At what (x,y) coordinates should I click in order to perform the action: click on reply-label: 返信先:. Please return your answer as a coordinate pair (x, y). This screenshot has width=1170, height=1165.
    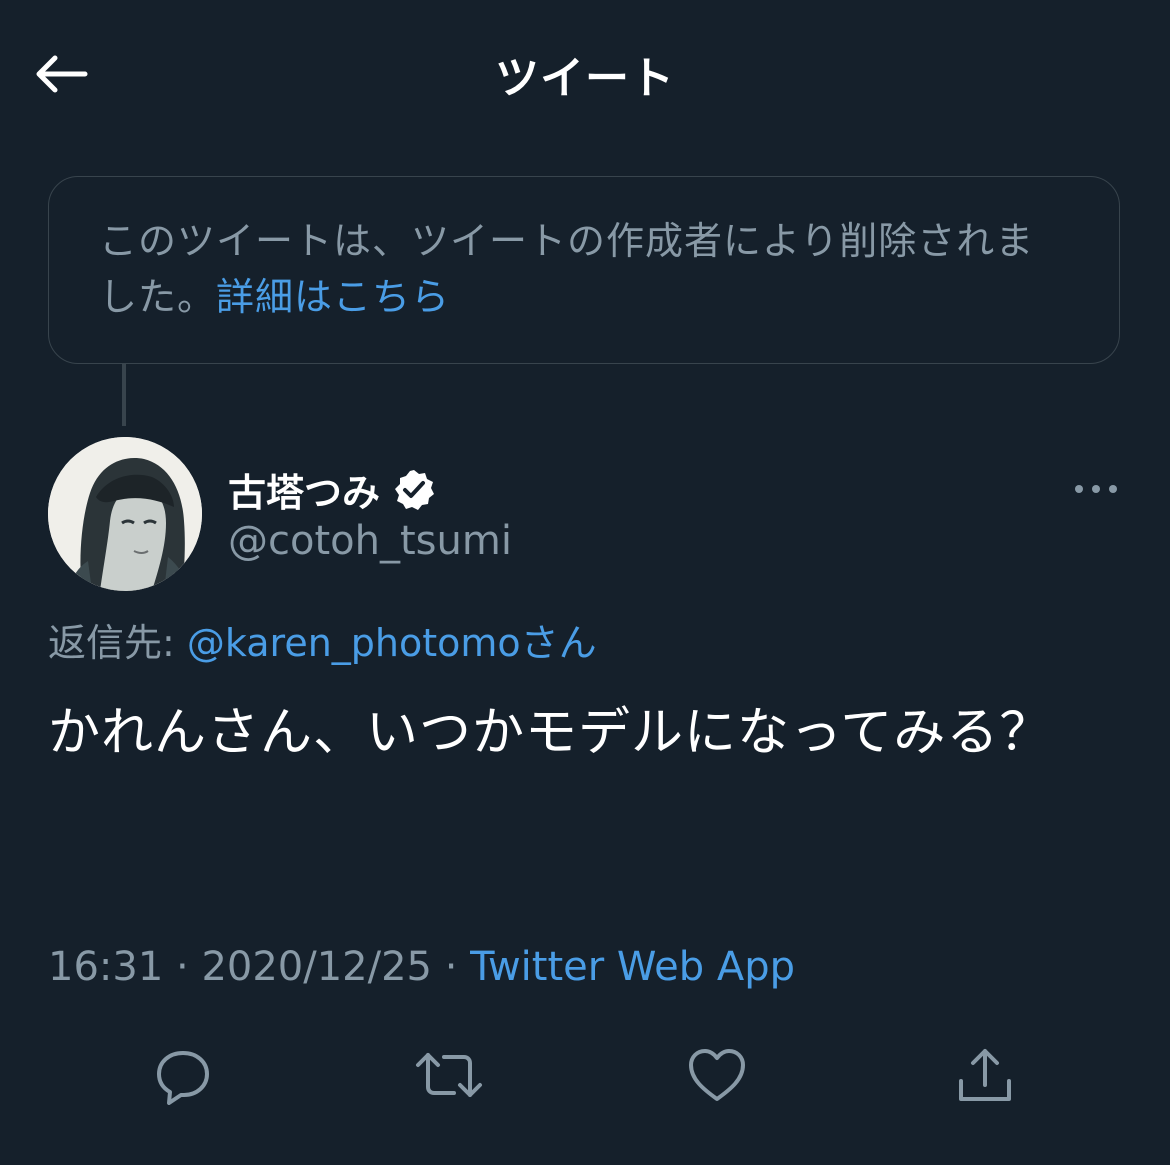
    Looking at the image, I should click on (111, 643).